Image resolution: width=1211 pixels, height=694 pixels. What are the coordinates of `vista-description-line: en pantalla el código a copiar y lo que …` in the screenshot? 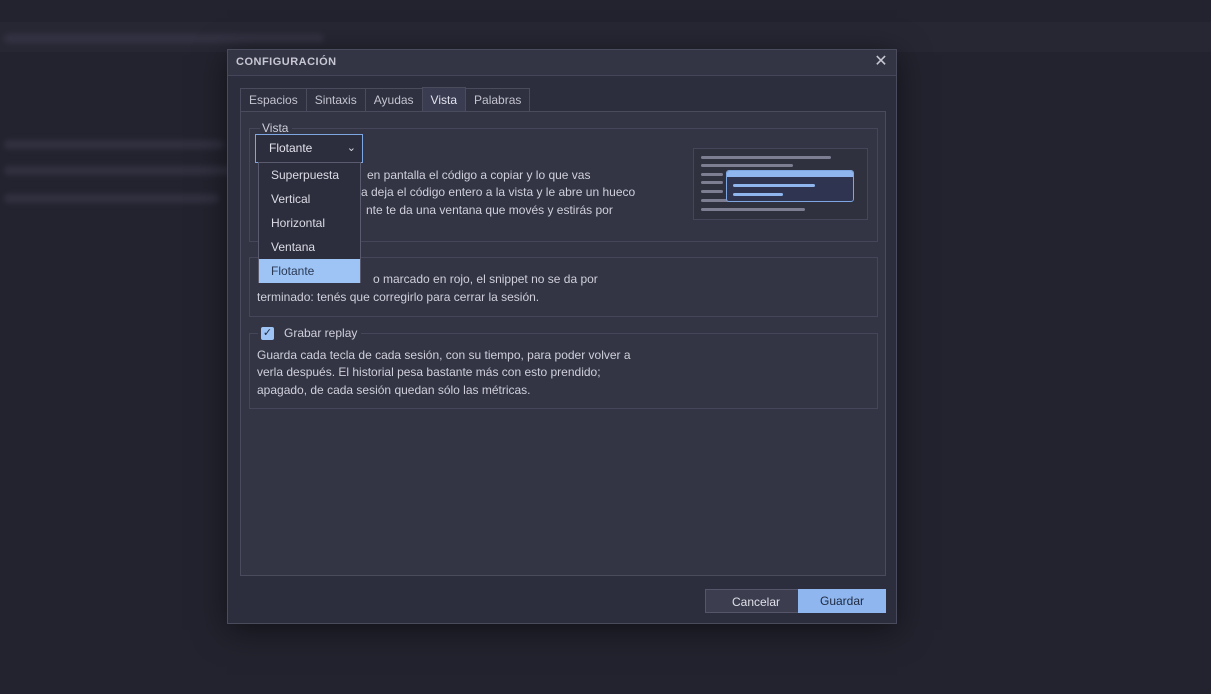 It's located at (479, 175).